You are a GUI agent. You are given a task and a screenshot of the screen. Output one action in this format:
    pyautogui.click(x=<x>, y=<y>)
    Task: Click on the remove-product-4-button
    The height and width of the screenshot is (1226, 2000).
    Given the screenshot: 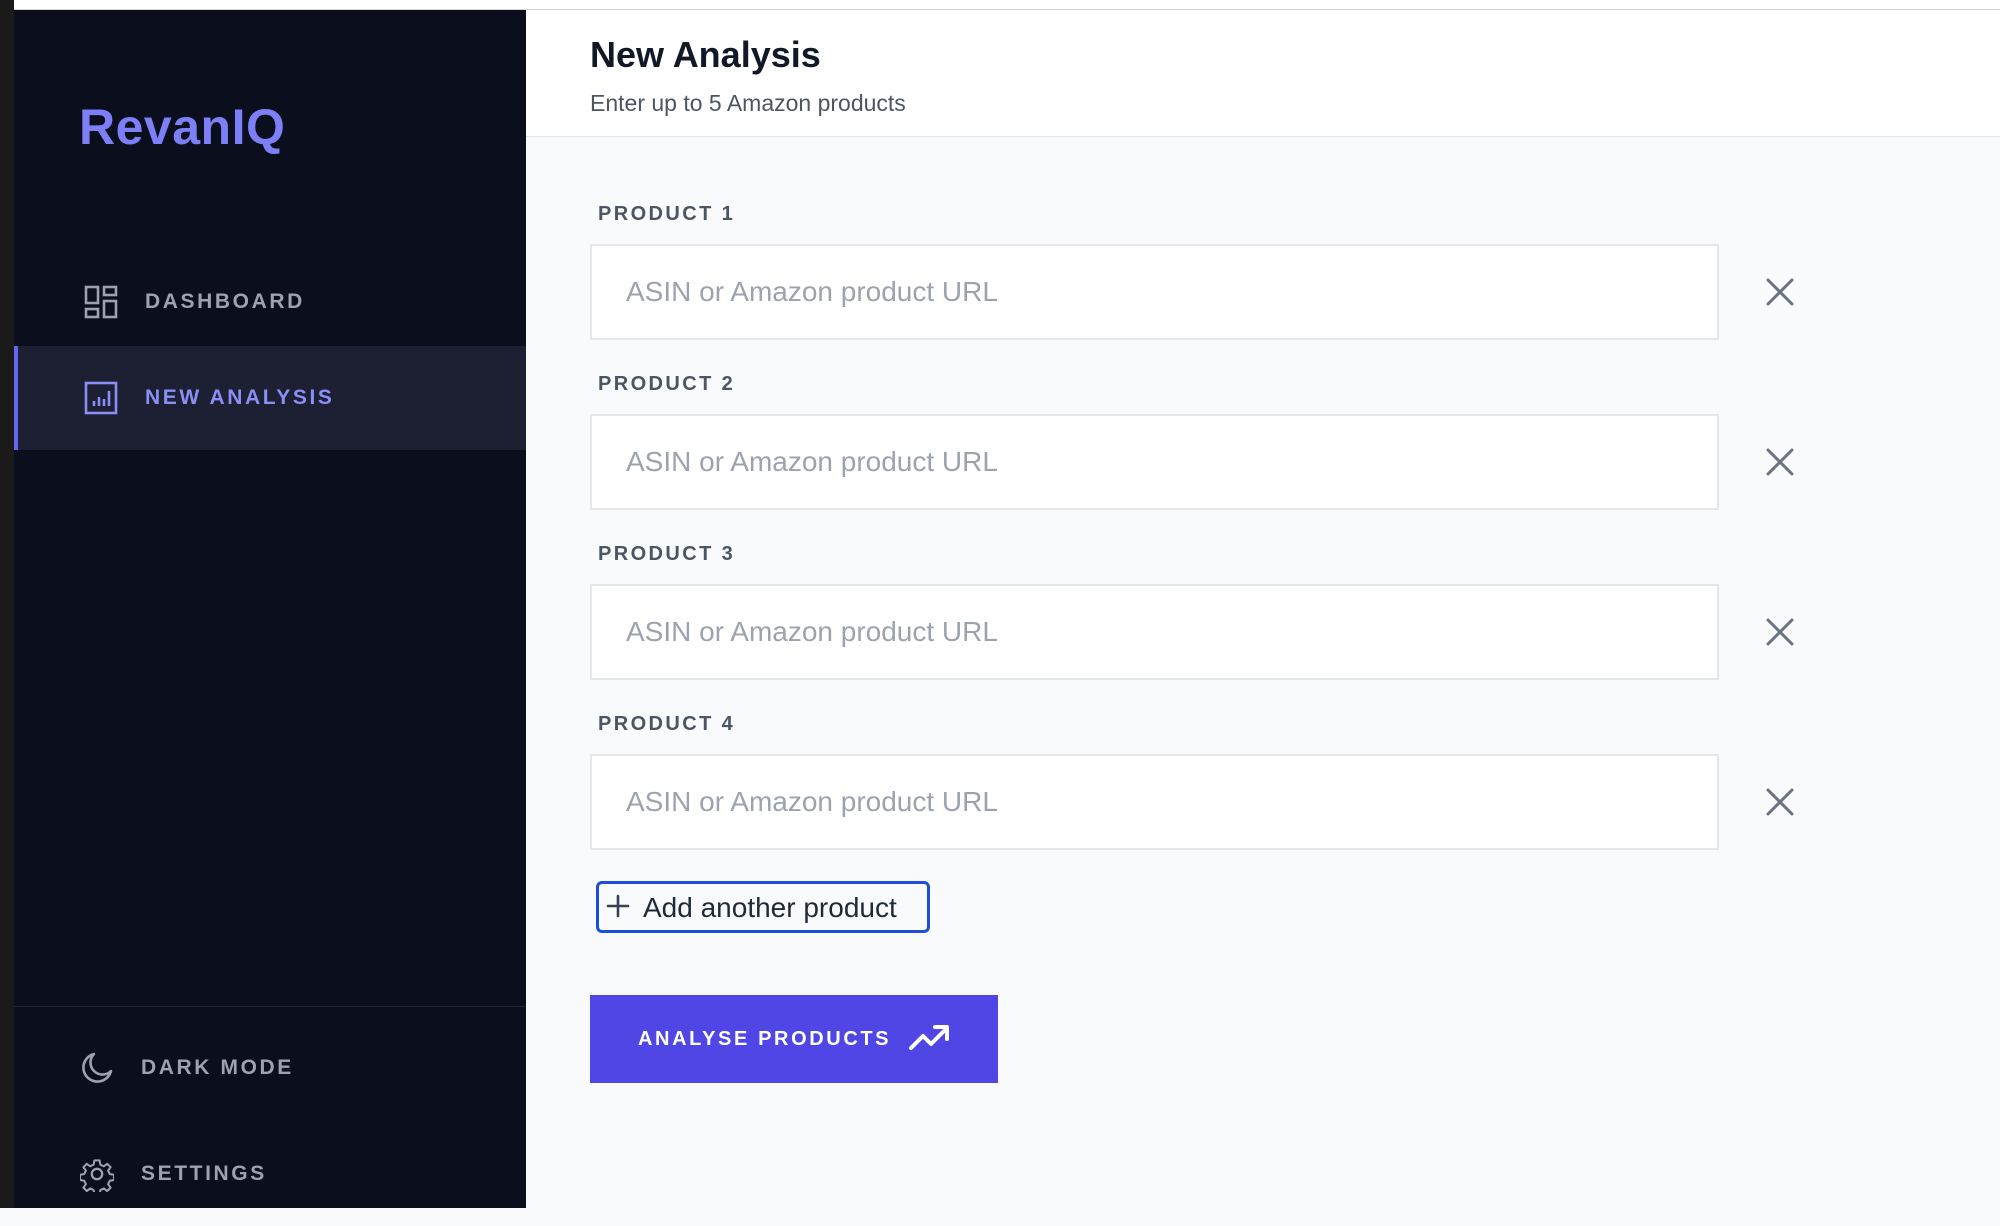 What is the action you would take?
    pyautogui.click(x=1780, y=802)
    